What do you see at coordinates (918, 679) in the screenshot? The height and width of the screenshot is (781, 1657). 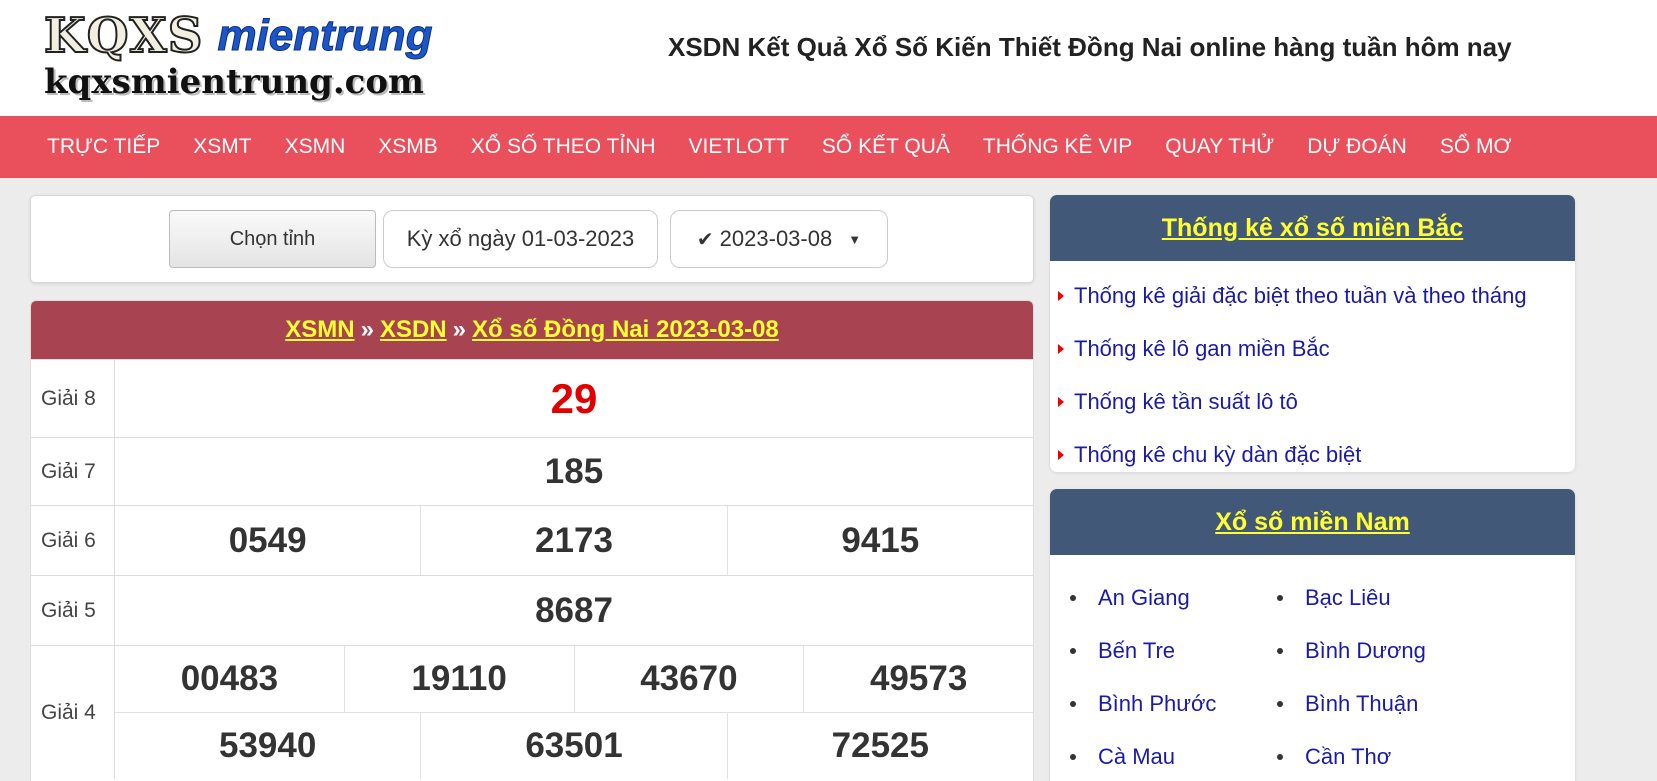 I see `prize-number: 49573` at bounding box center [918, 679].